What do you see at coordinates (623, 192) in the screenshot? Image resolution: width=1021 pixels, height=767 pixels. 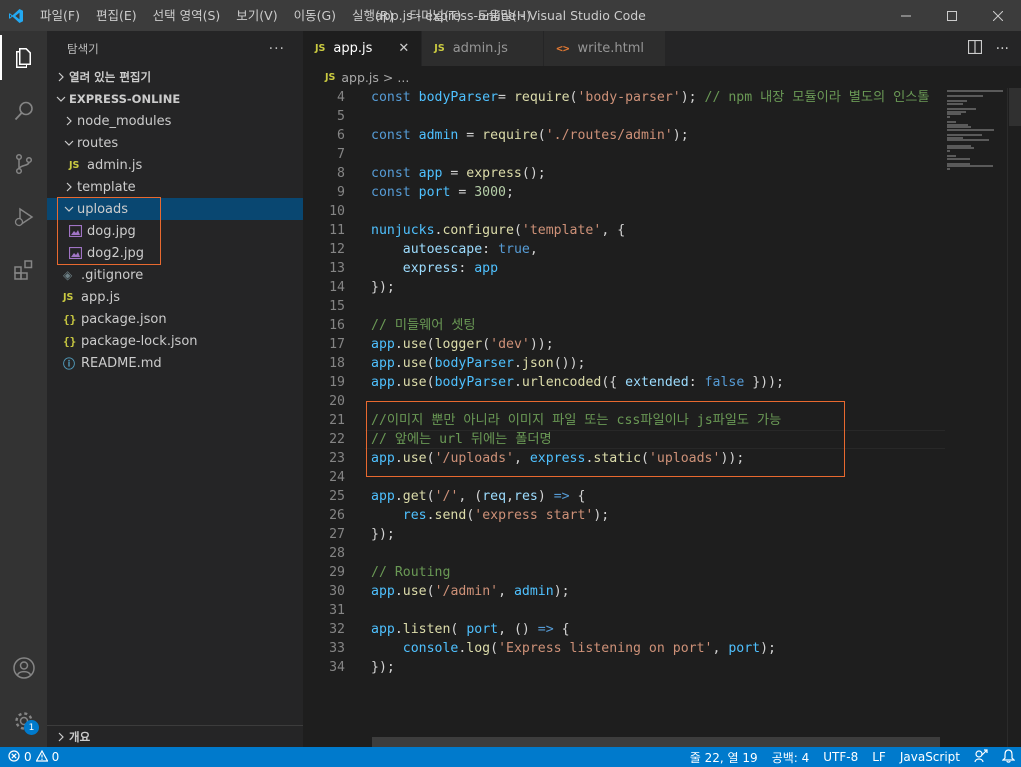 I see `code-line: 9 const port = 3000;` at bounding box center [623, 192].